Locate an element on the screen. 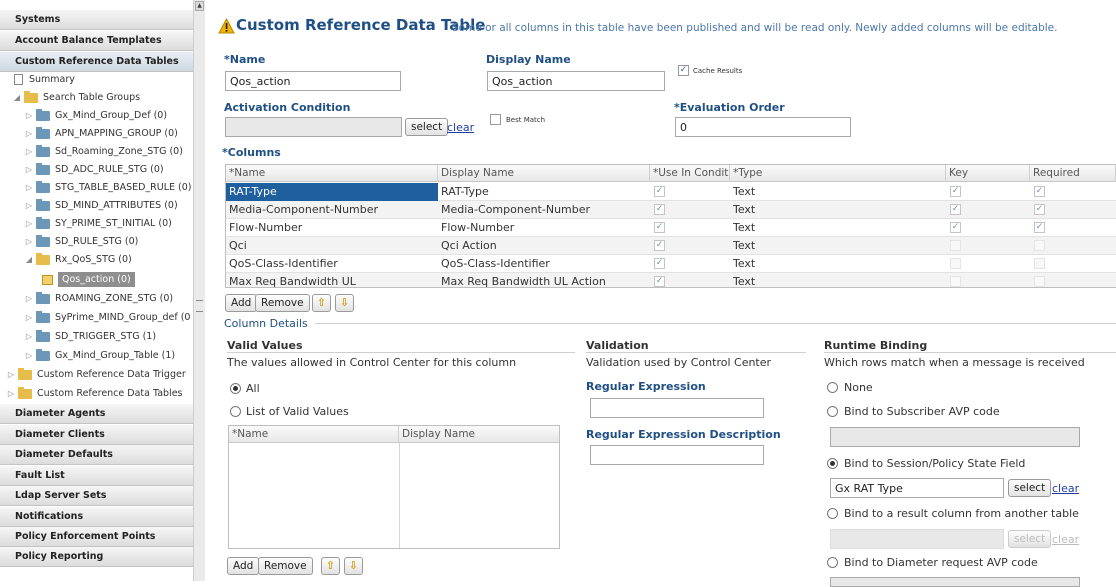 The height and width of the screenshot is (587, 1116). col-header-key: Key is located at coordinates (988, 173).